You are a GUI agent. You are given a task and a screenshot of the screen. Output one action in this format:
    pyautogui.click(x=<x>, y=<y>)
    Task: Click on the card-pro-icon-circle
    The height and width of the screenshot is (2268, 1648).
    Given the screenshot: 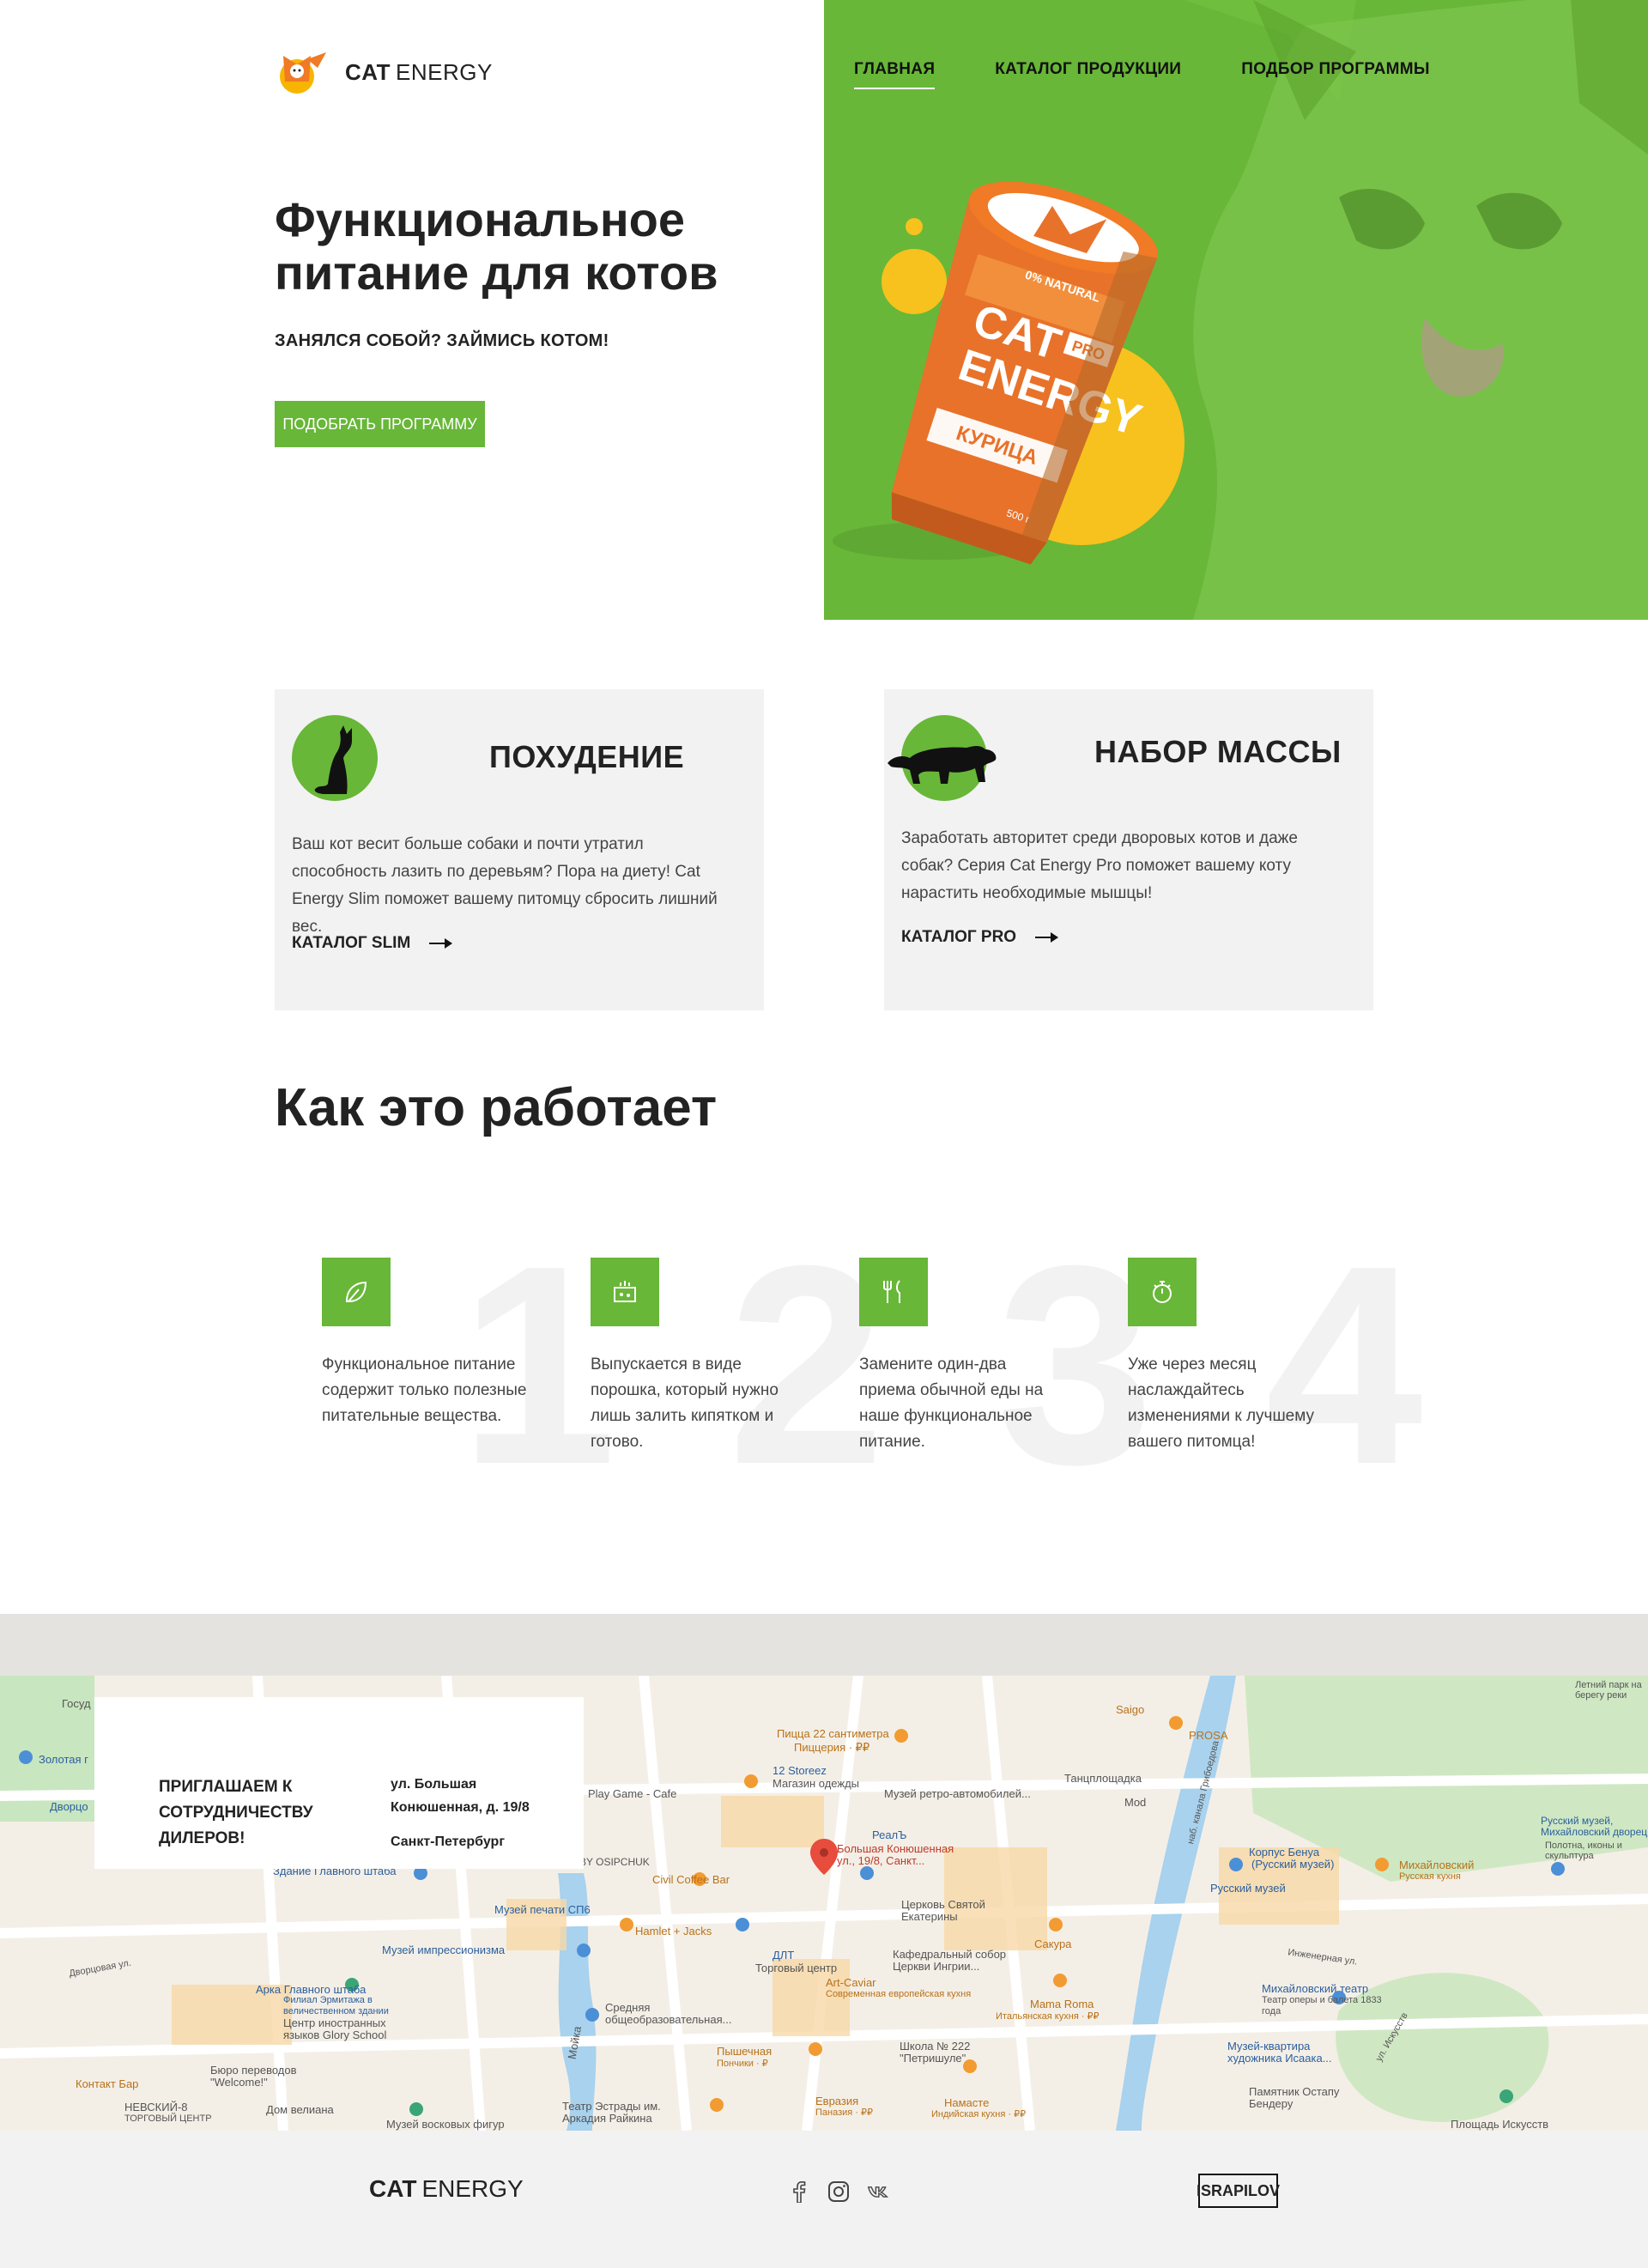 What is the action you would take?
    pyautogui.click(x=942, y=758)
    